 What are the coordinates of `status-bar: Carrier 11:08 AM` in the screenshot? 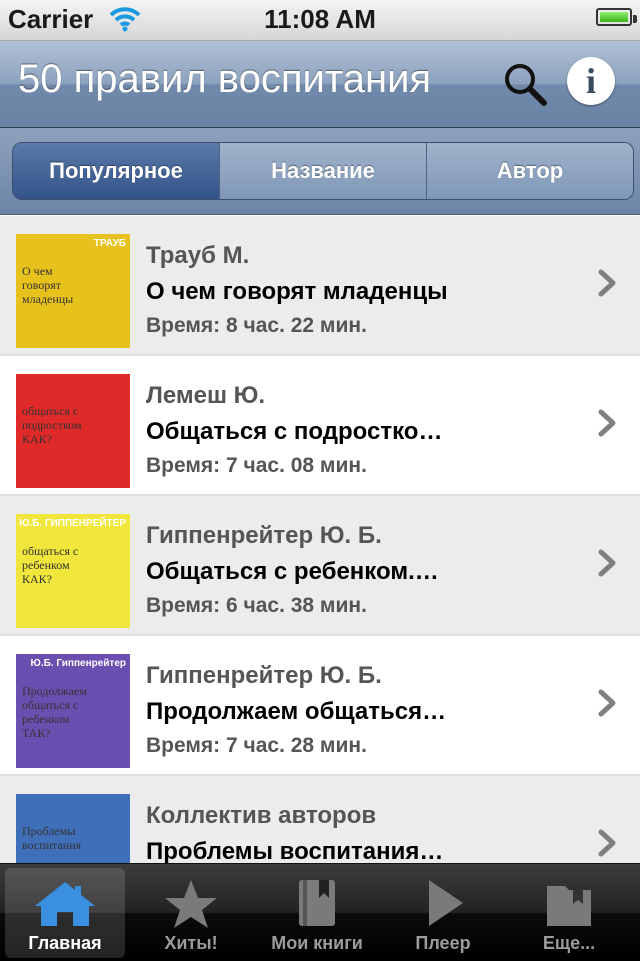 It's located at (320, 20).